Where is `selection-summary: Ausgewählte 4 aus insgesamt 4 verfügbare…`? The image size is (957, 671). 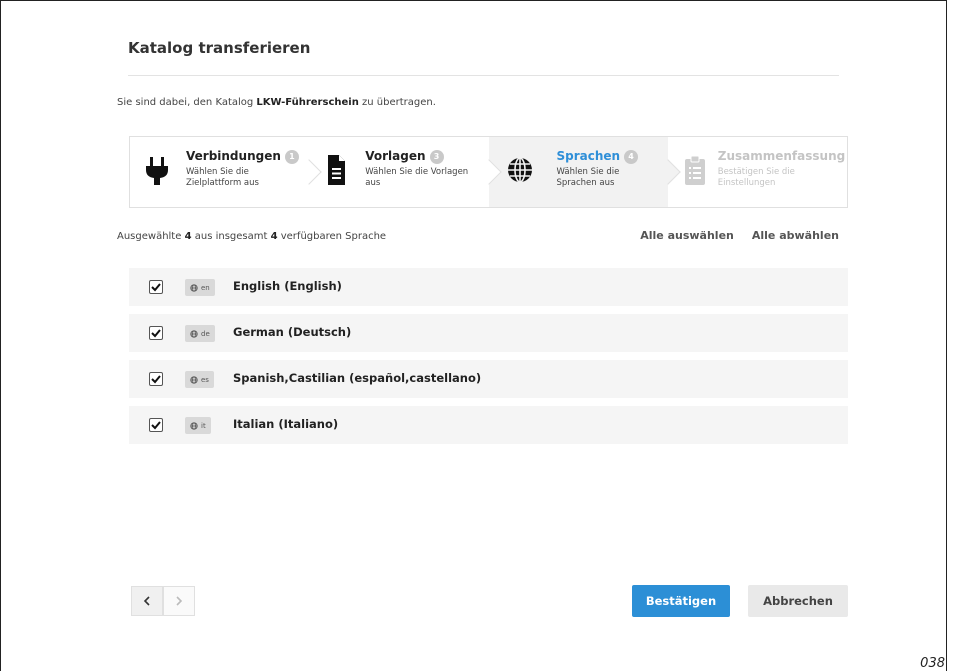 selection-summary: Ausgewählte 4 aus insgesamt 4 verfügbare… is located at coordinates (251, 236).